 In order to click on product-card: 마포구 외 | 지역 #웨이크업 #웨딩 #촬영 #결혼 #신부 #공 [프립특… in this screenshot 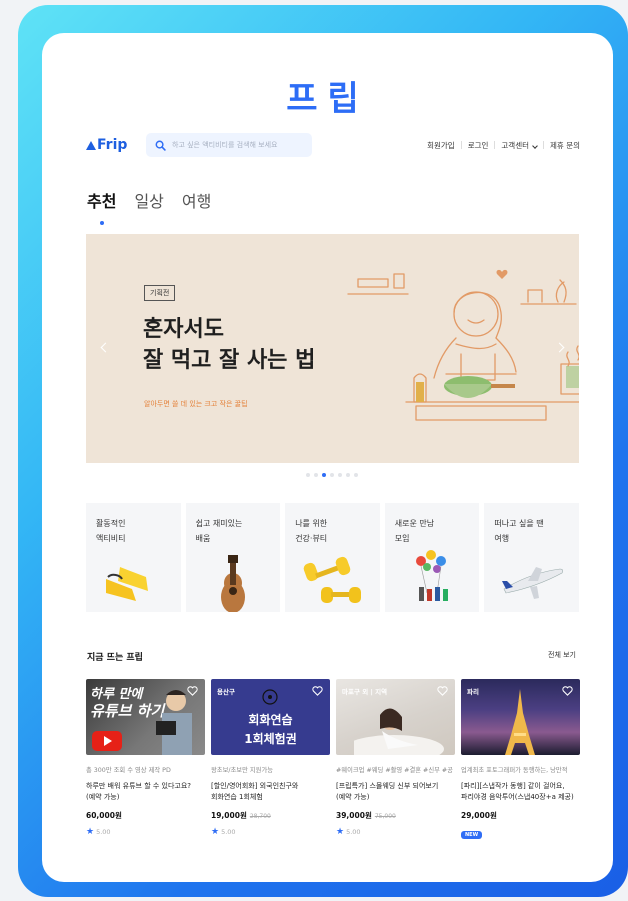, I will do `click(395, 759)`.